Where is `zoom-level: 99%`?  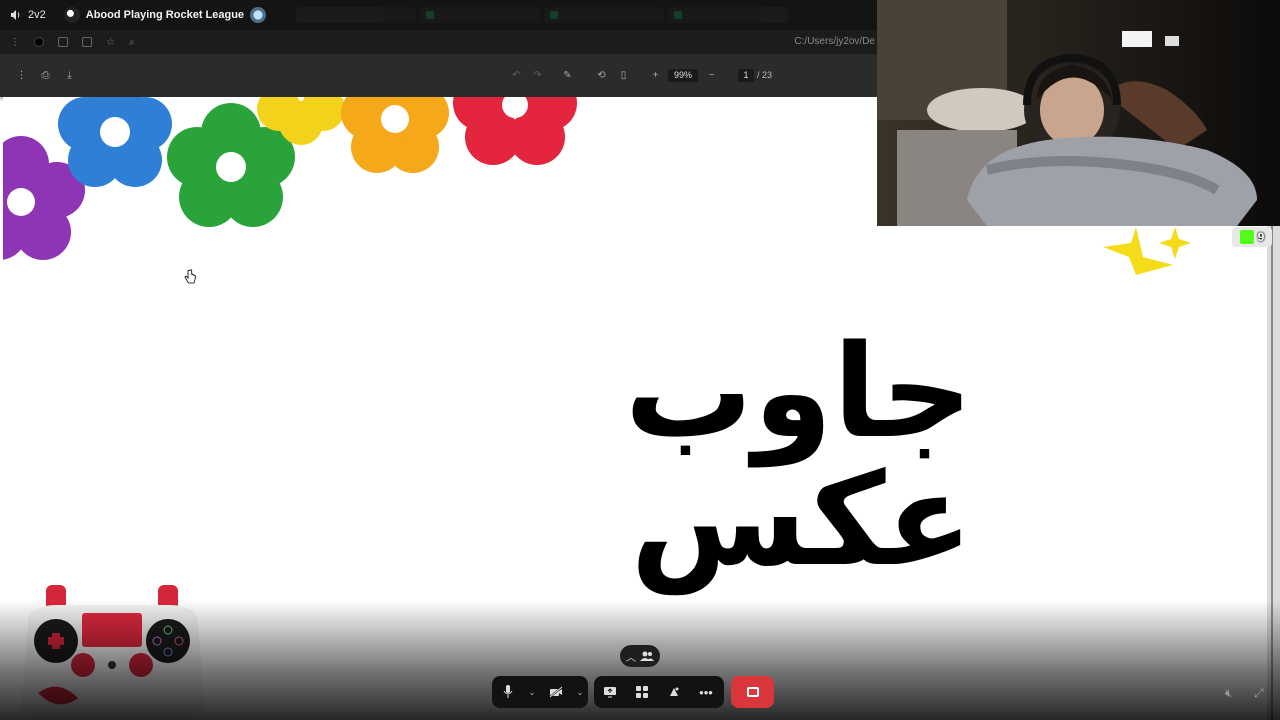
zoom-level: 99% is located at coordinates (683, 75).